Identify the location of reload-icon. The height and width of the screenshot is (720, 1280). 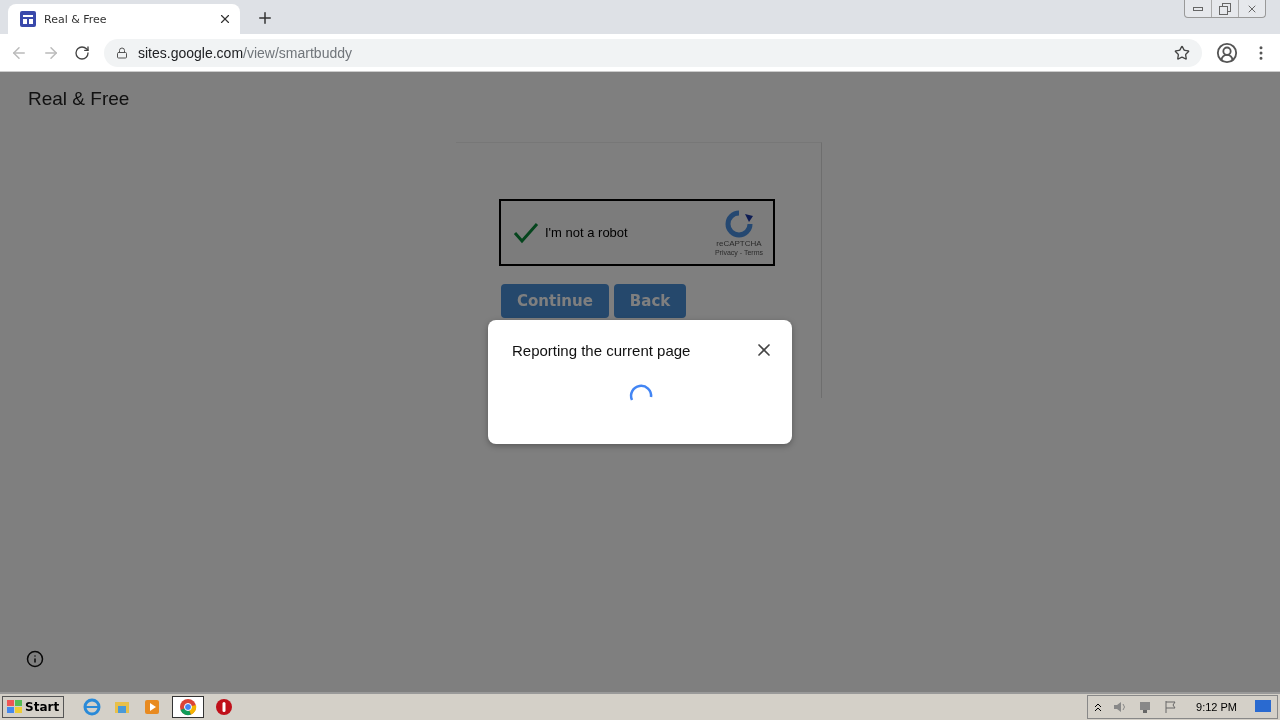
(82, 52).